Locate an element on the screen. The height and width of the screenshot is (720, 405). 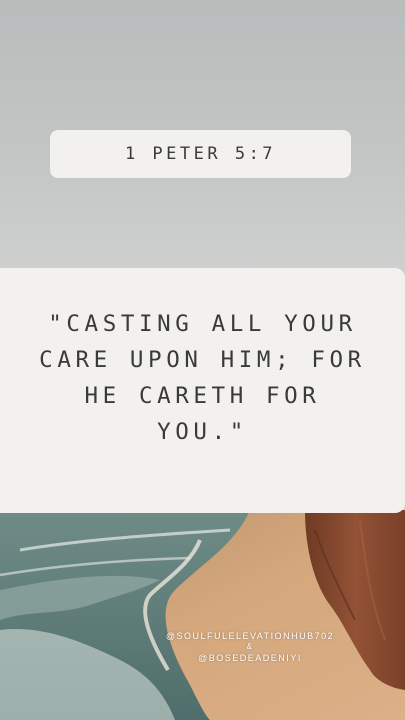
credit-handle-2: @BOSEDEADENIYI is located at coordinates (250, 658).